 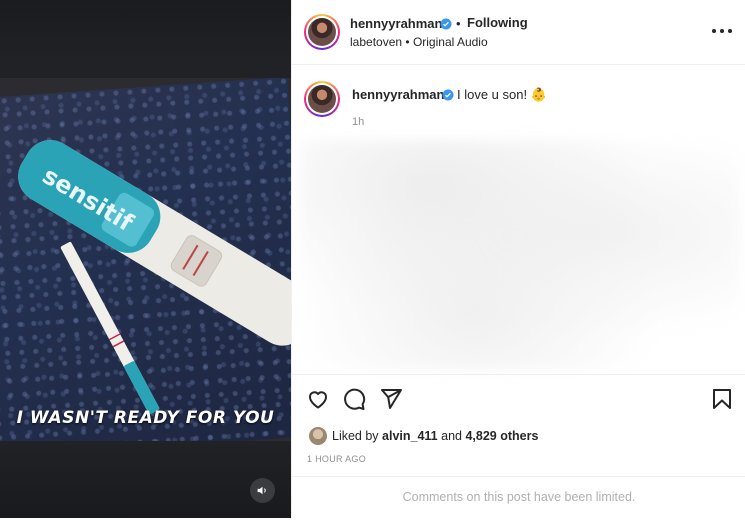 What do you see at coordinates (318, 399) in the screenshot?
I see `heart-icon` at bounding box center [318, 399].